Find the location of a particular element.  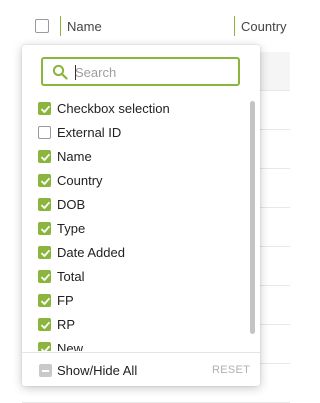

column-toggle-item: Name is located at coordinates (138, 157).